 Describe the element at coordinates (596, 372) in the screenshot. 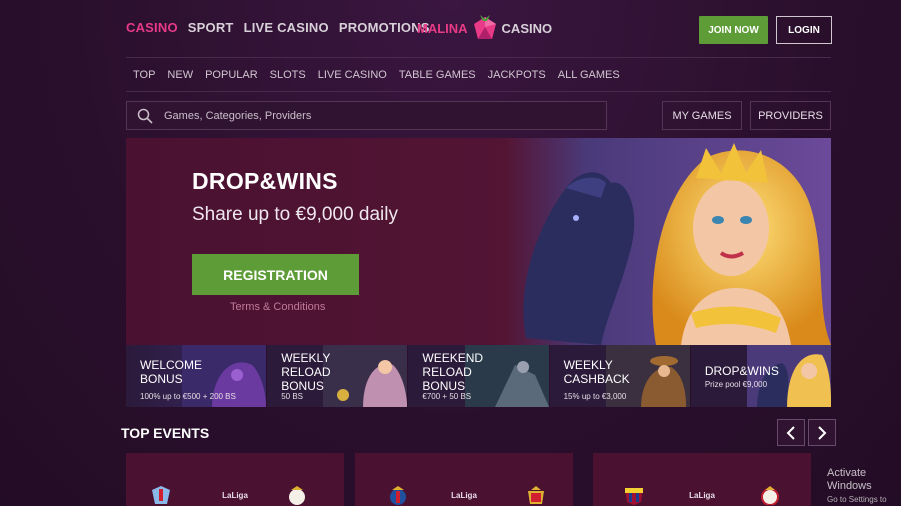

I see `promo-title: WEEKLY CASHBACK` at that location.